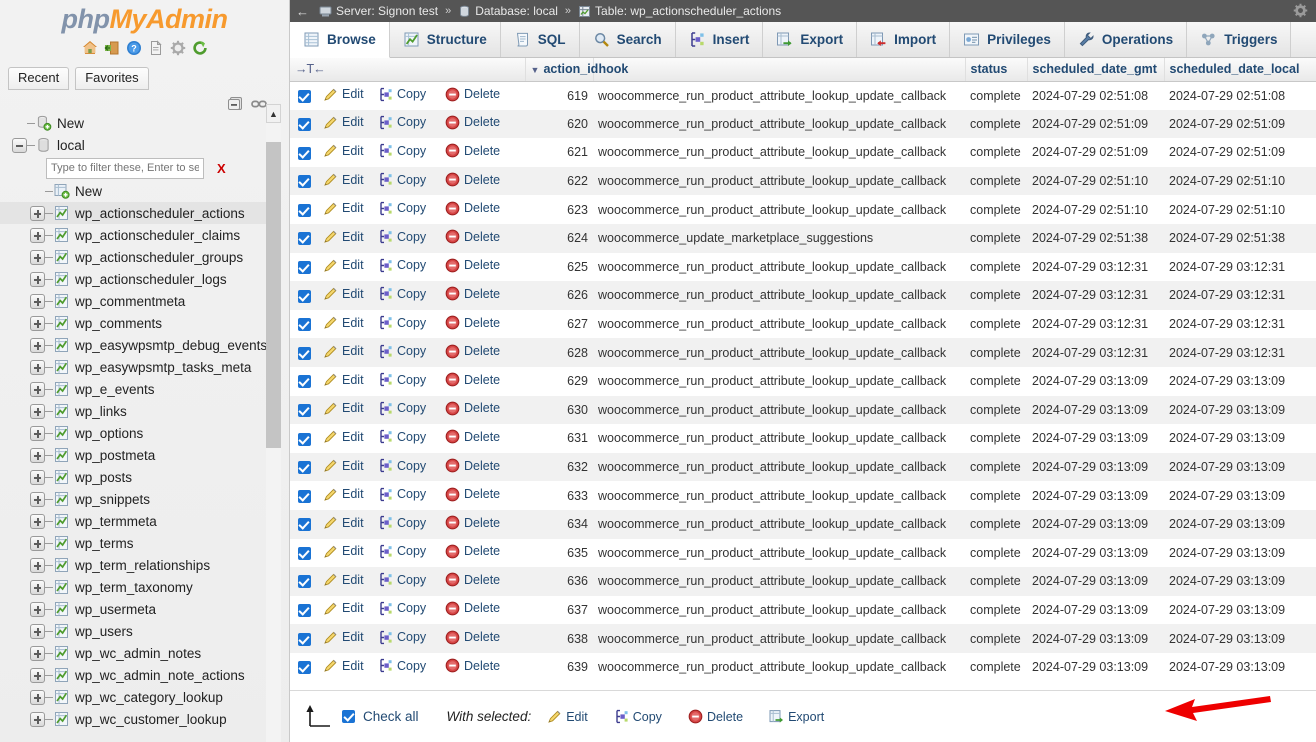 This screenshot has height=742, width=1316. Describe the element at coordinates (136, 609) in the screenshot. I see `tree-item-wp-usermeta: wp_usermeta` at that location.